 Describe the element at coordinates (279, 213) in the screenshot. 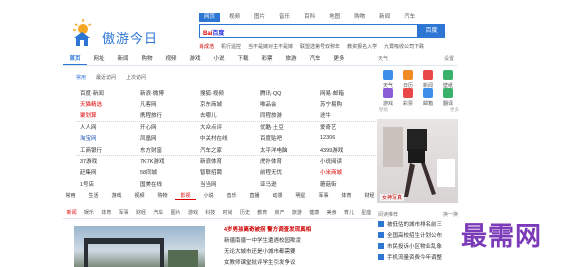

I see `news-tab: 房产` at that location.